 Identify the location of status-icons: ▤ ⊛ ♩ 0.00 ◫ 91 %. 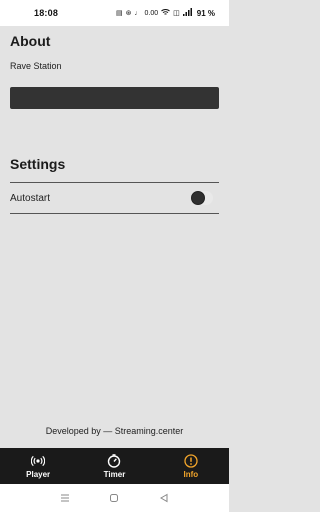
(165, 13).